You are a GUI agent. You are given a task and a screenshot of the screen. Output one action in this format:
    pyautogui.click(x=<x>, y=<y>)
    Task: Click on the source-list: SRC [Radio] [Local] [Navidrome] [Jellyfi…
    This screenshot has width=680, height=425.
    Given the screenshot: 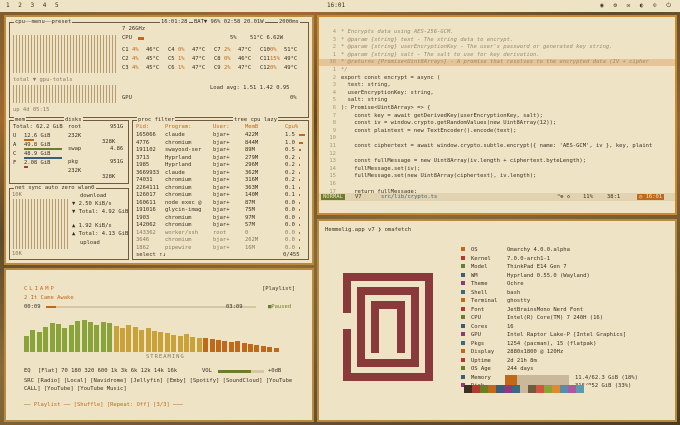 What is the action you would take?
    pyautogui.click(x=158, y=381)
    